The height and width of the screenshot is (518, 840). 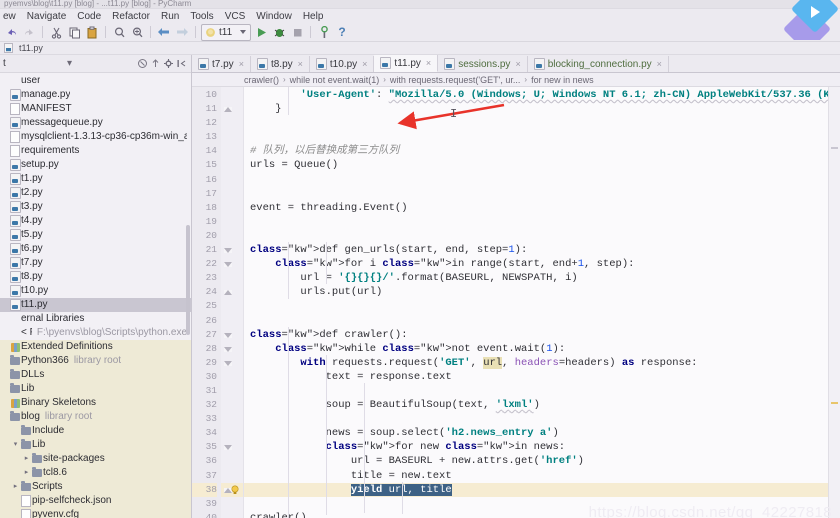 I want to click on tree-item: t4.py, so click(x=95, y=221).